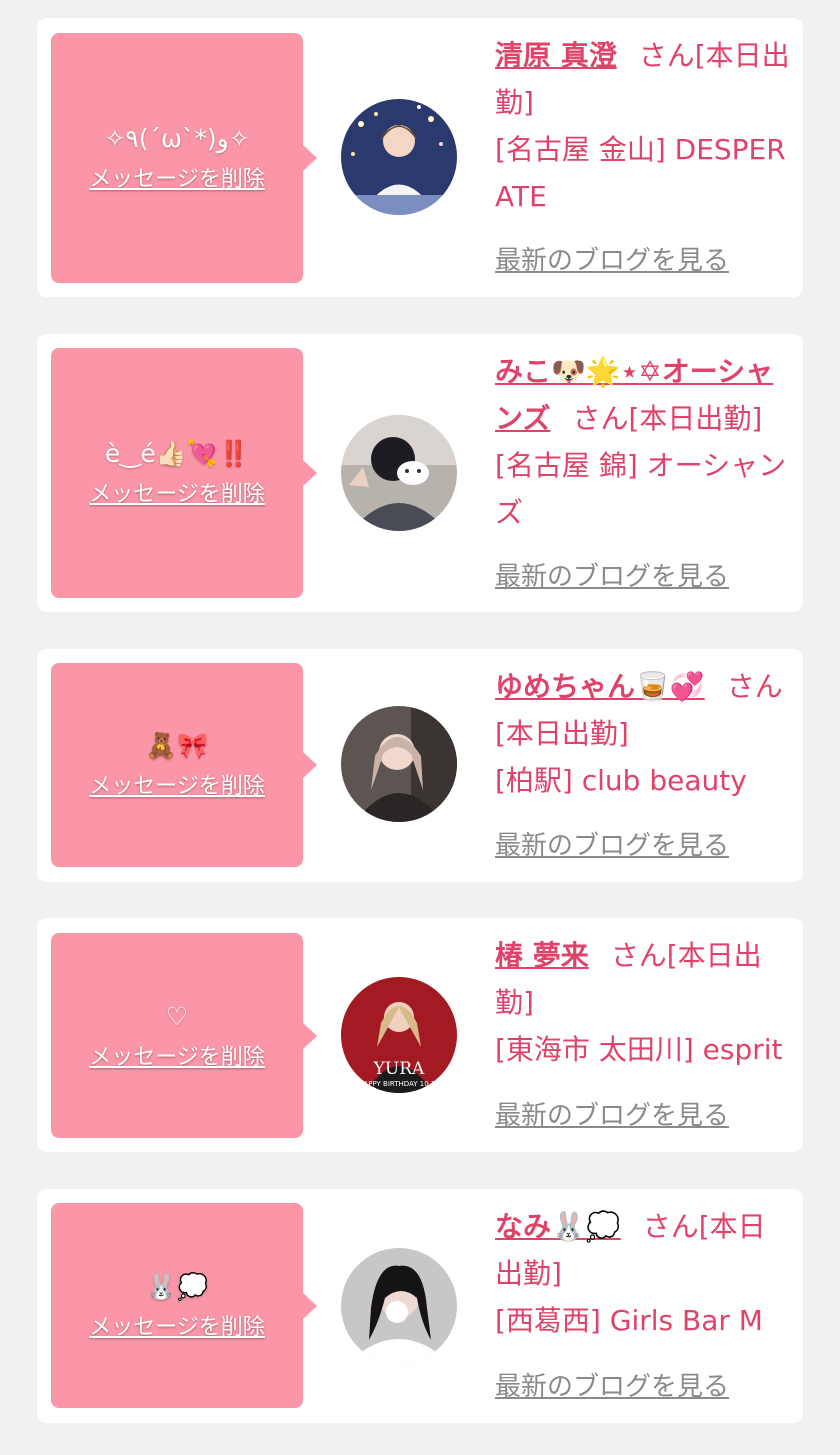  Describe the element at coordinates (621, 780) in the screenshot. I see `shop-label: [柏駅] club beauty` at that location.